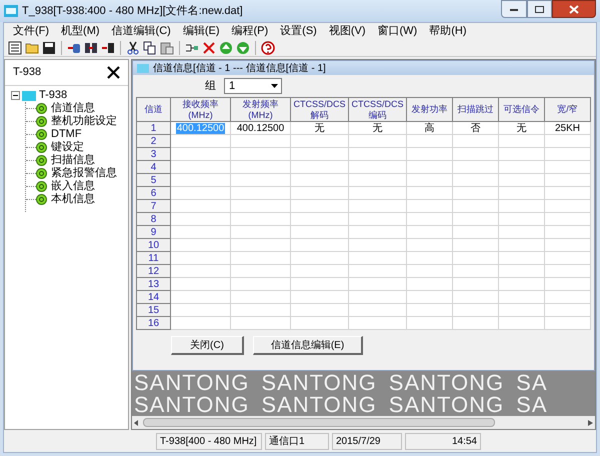 This screenshot has width=600, height=456. Describe the element at coordinates (207, 345) in the screenshot. I see `dialog-button: 关闭(C)` at that location.